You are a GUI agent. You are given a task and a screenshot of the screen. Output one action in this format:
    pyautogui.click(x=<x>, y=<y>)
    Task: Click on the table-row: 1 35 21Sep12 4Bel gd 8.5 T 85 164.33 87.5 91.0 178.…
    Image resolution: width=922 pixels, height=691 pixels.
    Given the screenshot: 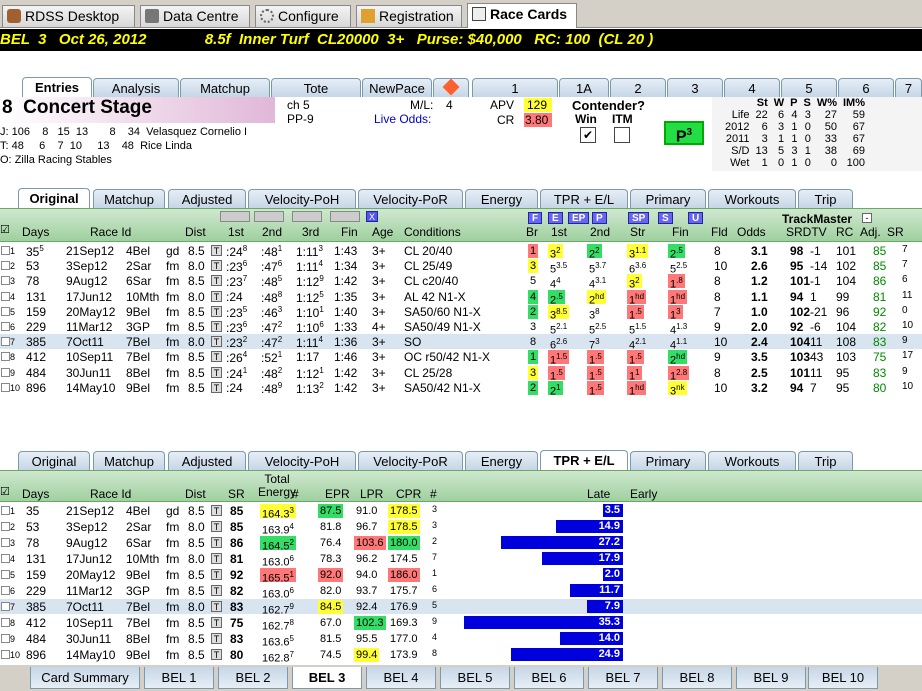 What is the action you would take?
    pyautogui.click(x=461, y=512)
    